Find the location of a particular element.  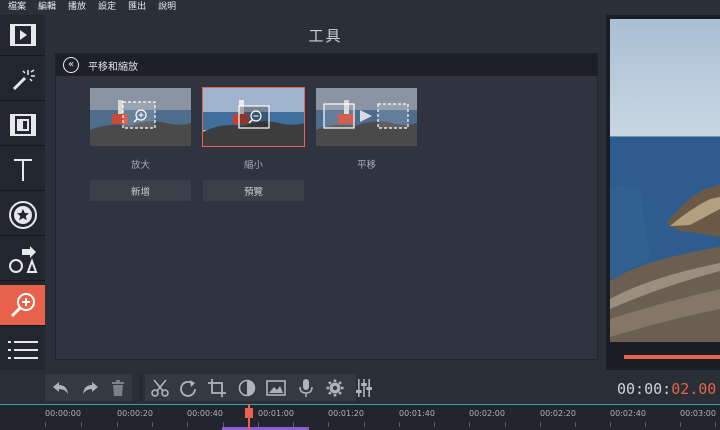

undo-button is located at coordinates (60, 387).